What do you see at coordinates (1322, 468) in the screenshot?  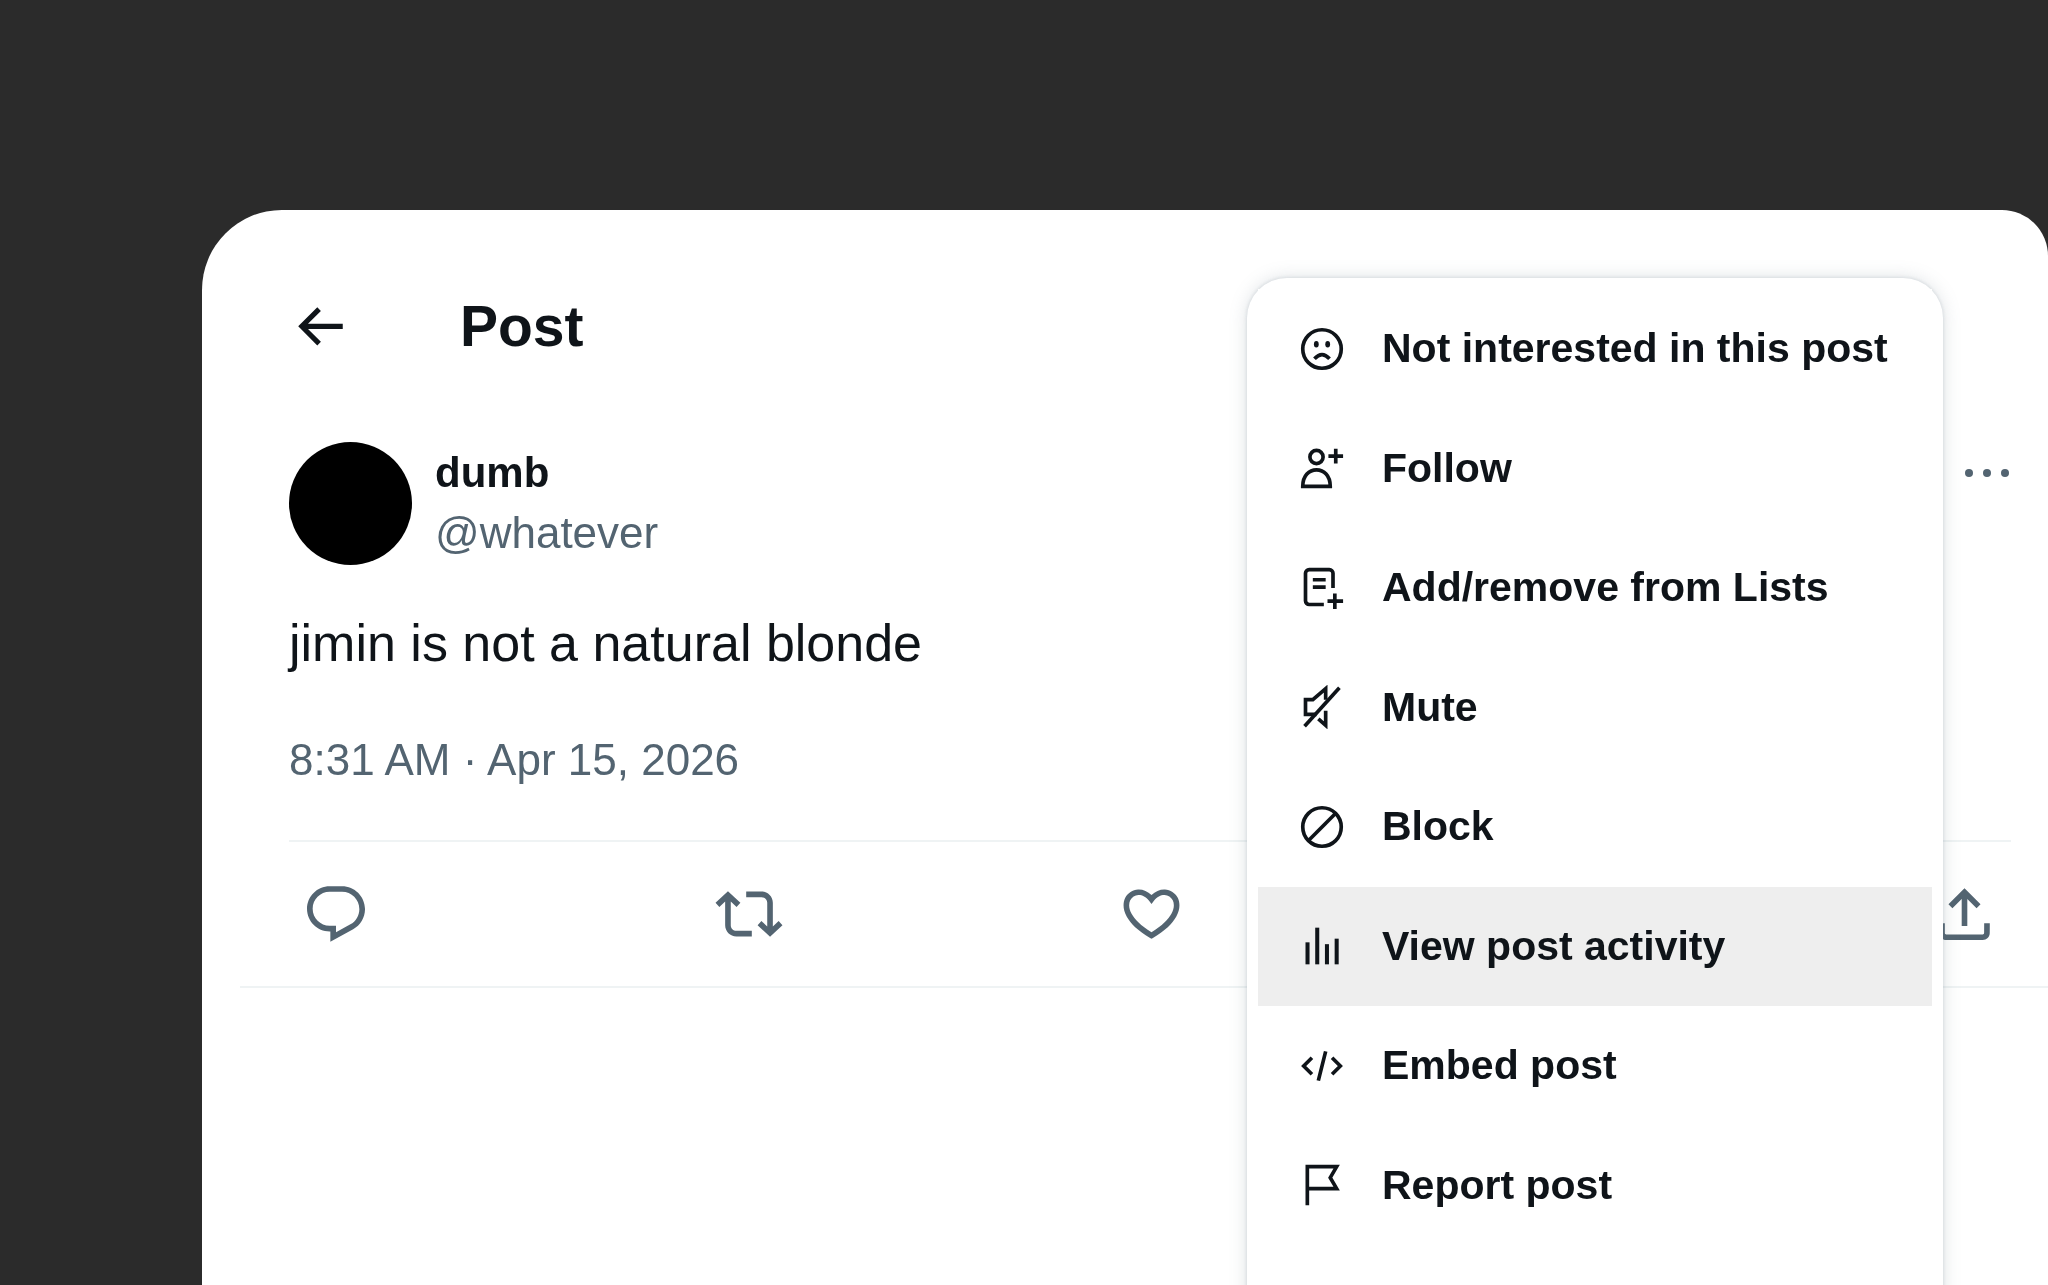 I see `person-plus-icon` at bounding box center [1322, 468].